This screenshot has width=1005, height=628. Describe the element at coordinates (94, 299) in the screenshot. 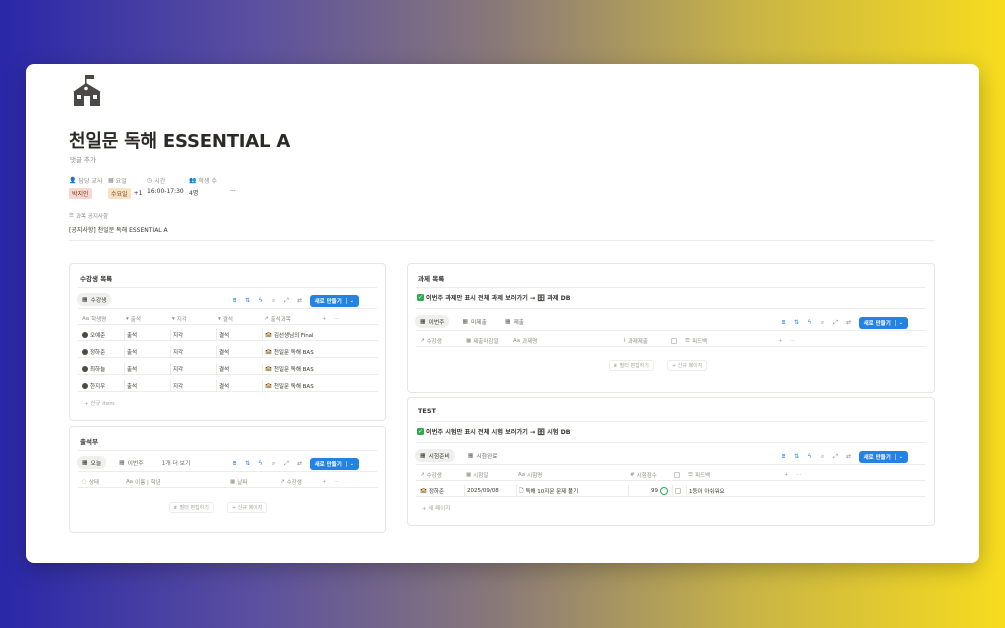

I see `tab-students: ▦ 수강생` at that location.